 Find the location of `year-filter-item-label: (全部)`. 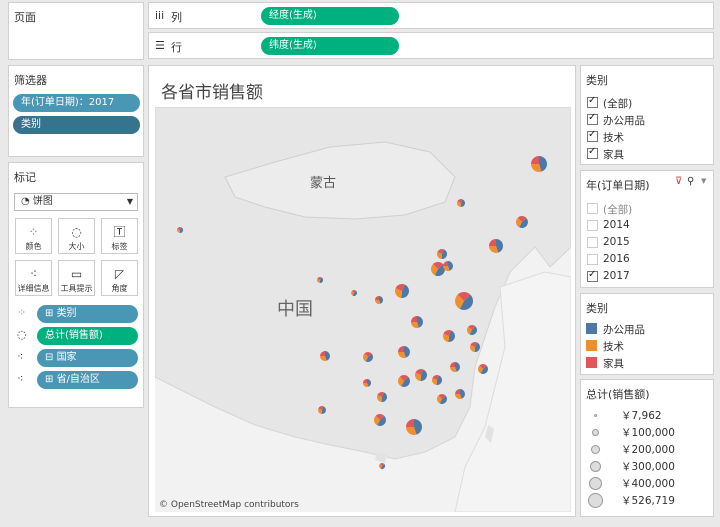

year-filter-item-label: (全部) is located at coordinates (617, 209).